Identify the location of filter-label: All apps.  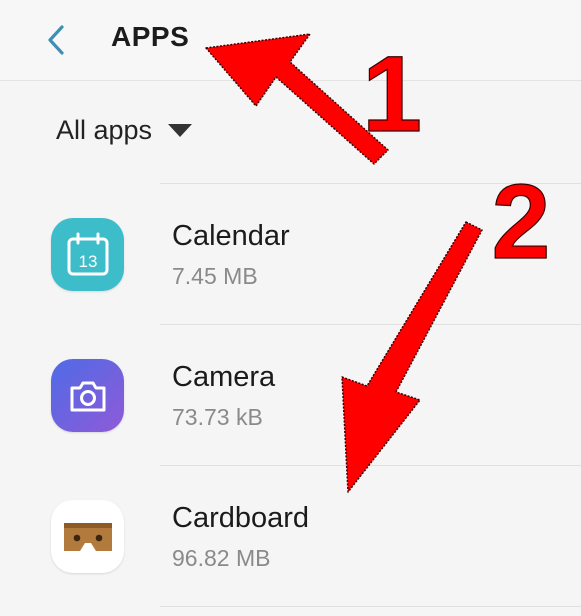
(104, 129).